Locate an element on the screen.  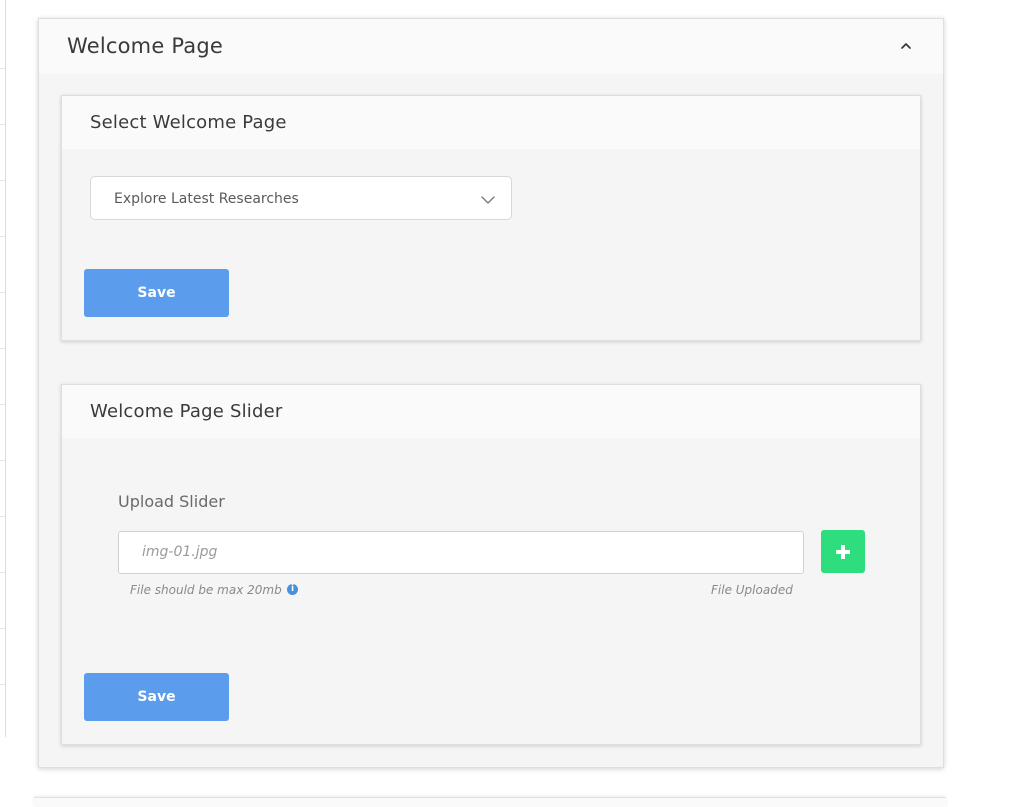
upload-file-input: img-01.jpg is located at coordinates (461, 552).